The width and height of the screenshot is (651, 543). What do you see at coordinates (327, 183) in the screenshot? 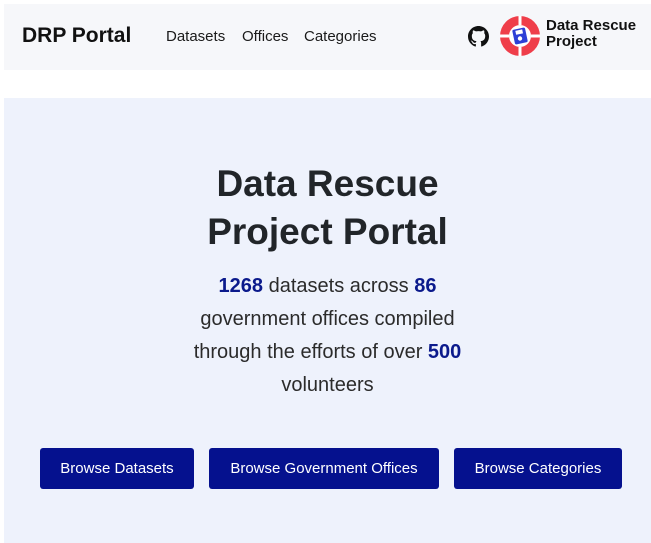
I see `hero-title-line1: Data Rescue` at bounding box center [327, 183].